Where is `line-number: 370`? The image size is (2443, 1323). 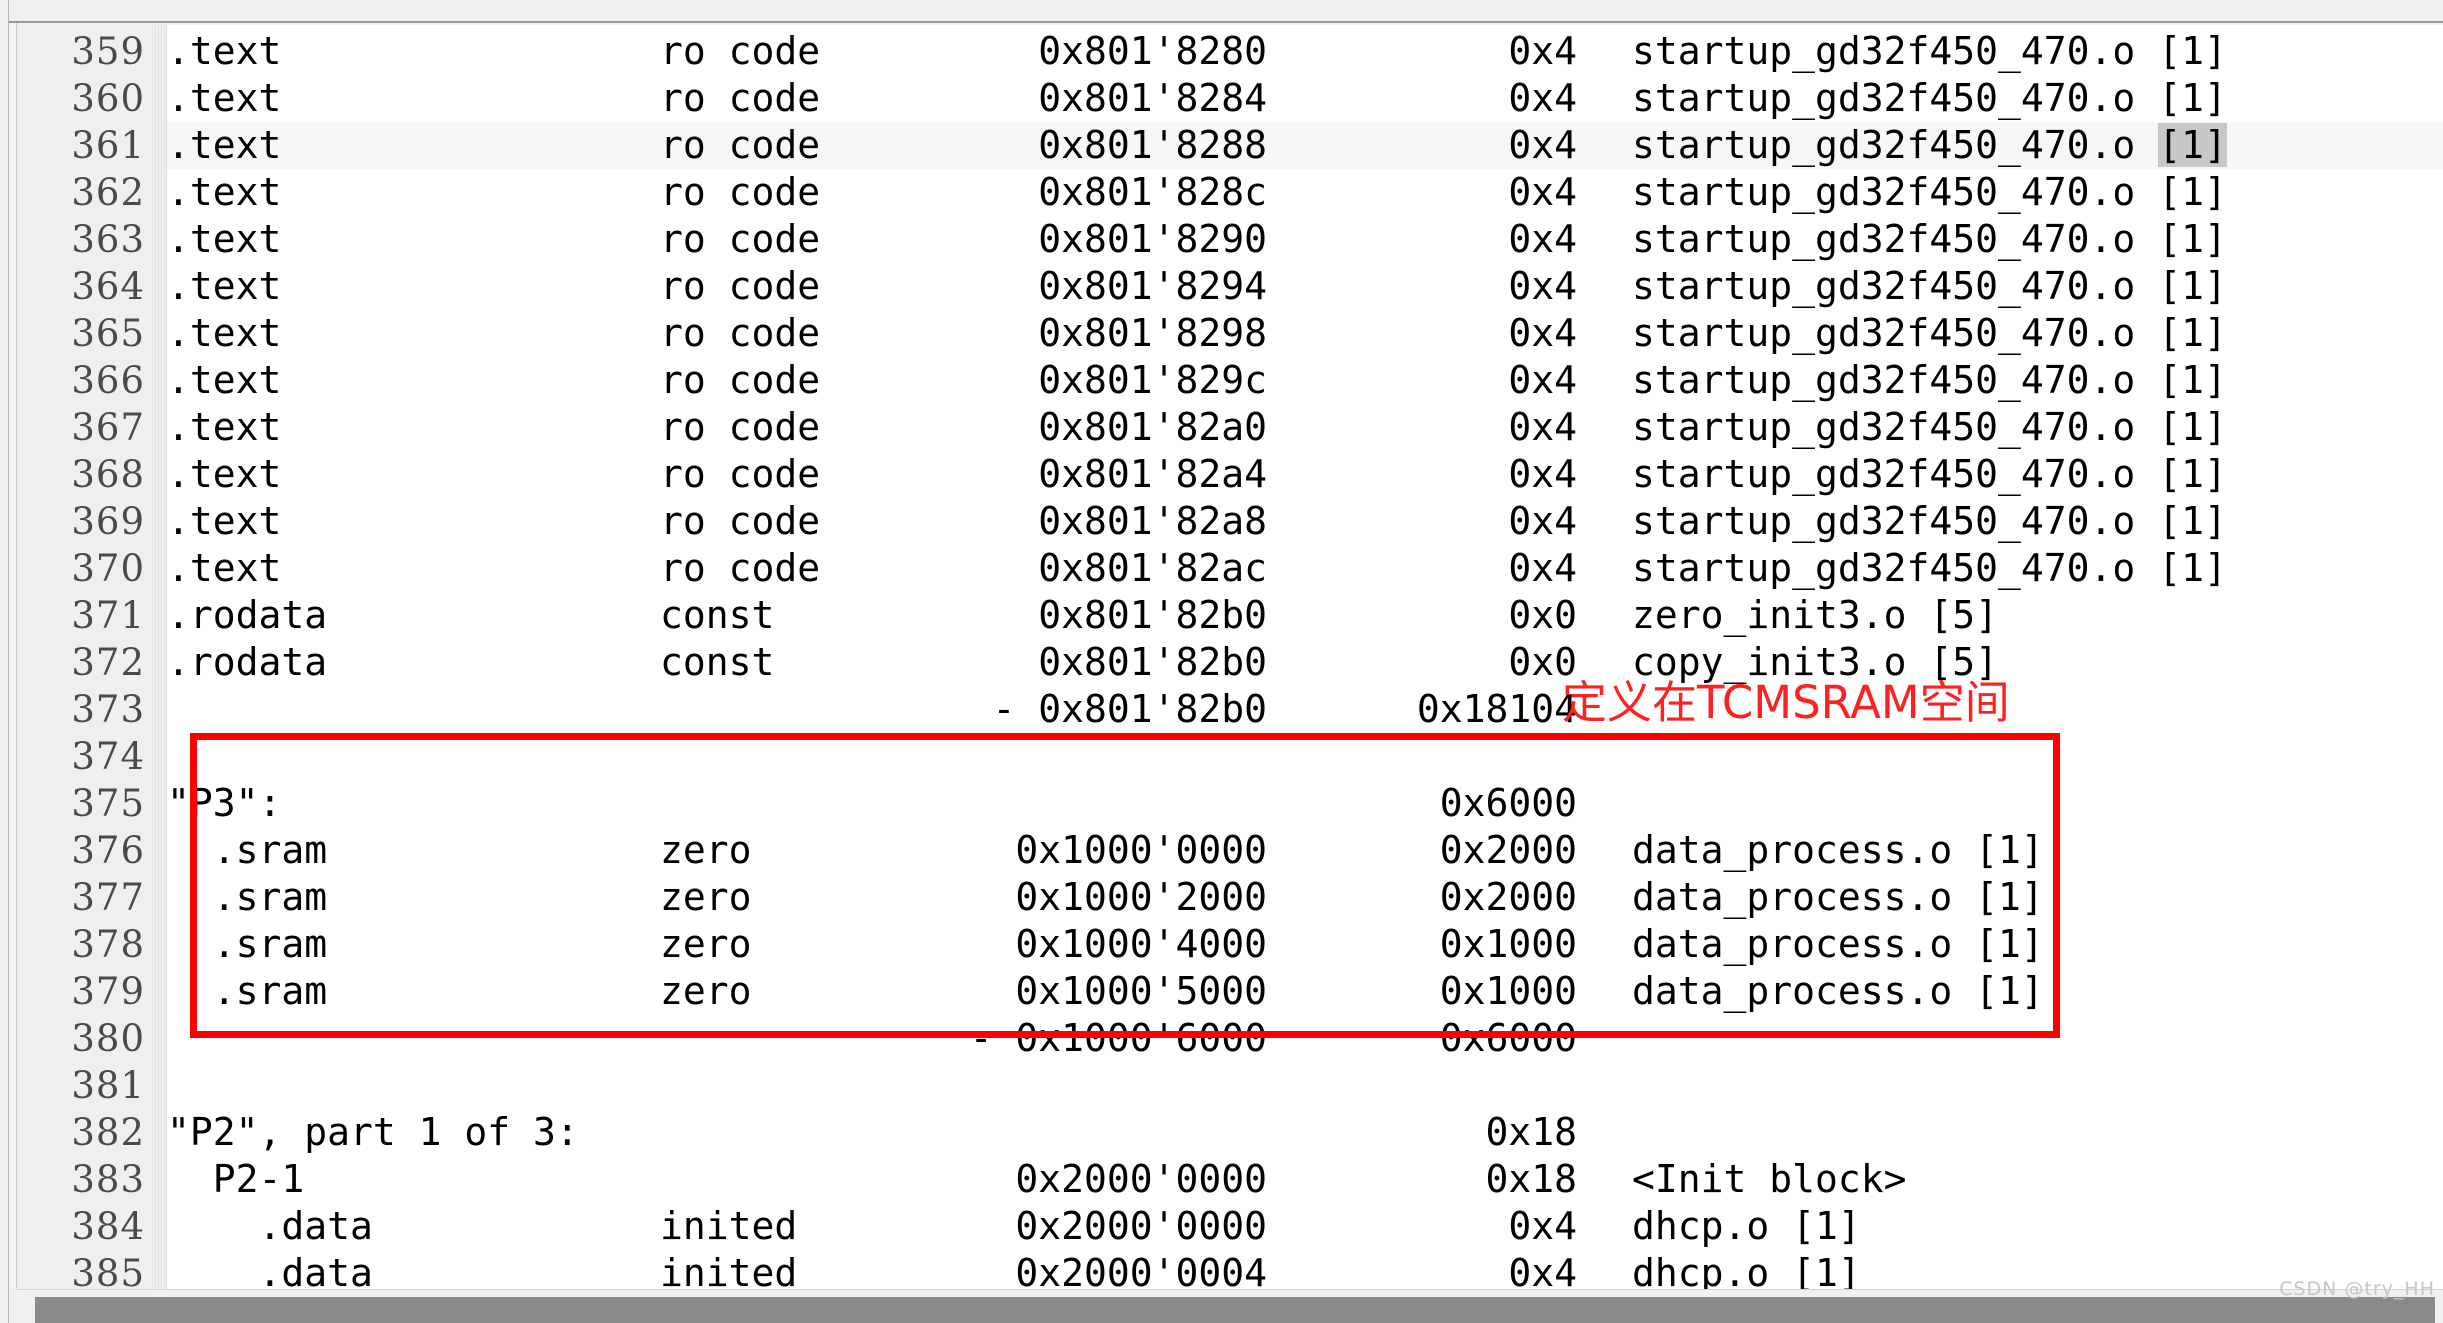 line-number: 370 is located at coordinates (108, 568).